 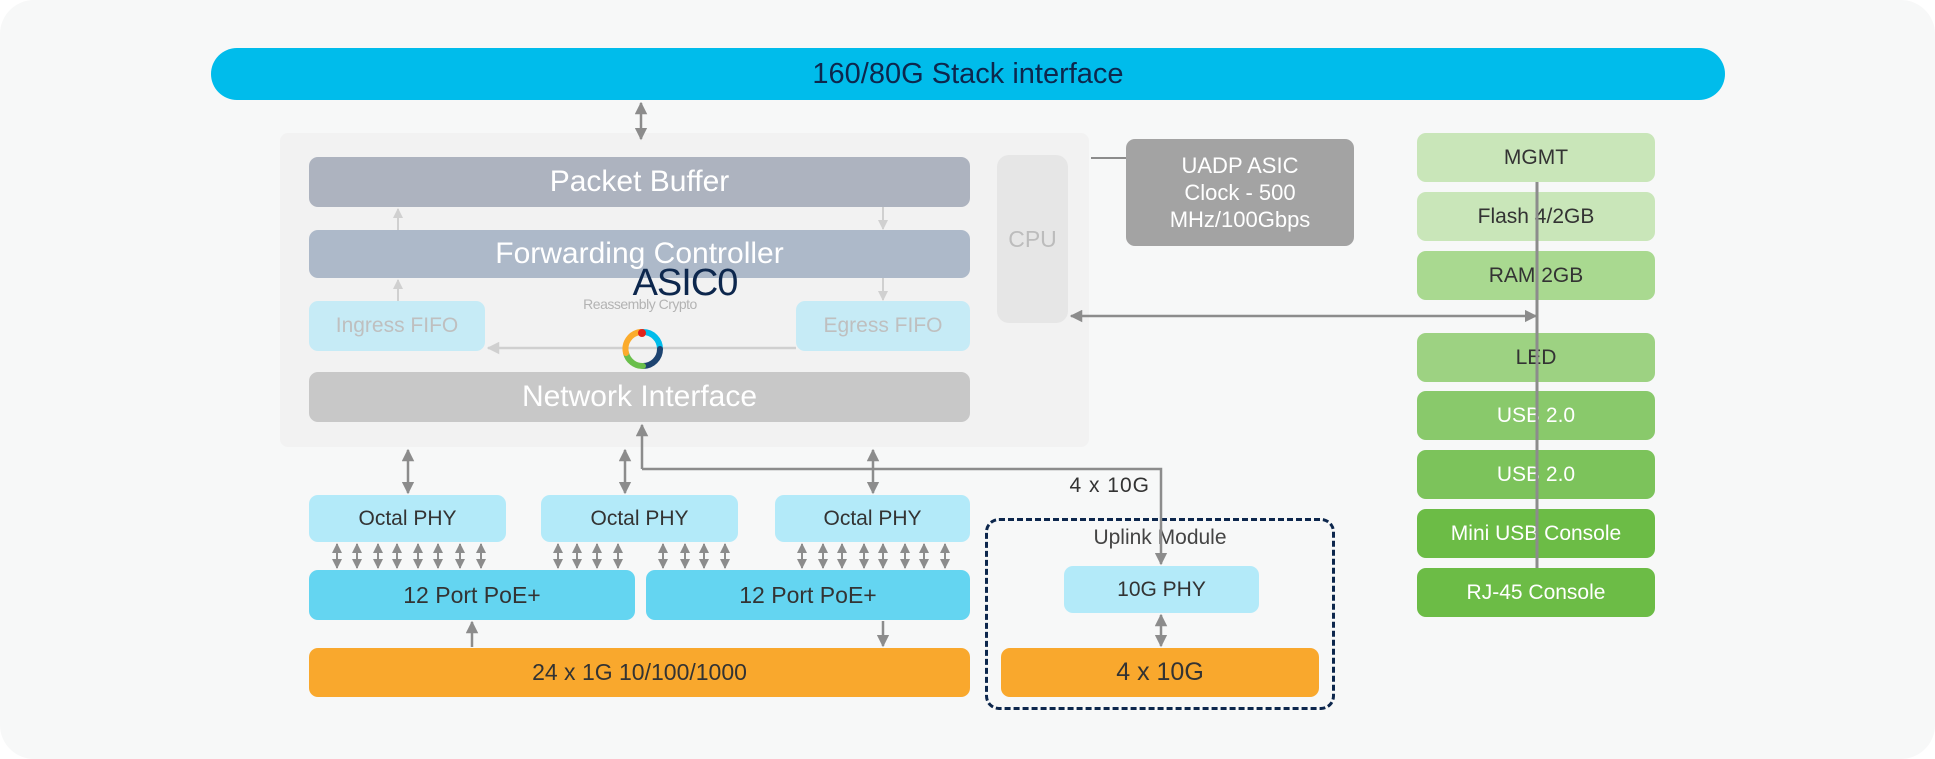 I want to click on peripheral-usb-2: USB 2.0, so click(x=1536, y=474).